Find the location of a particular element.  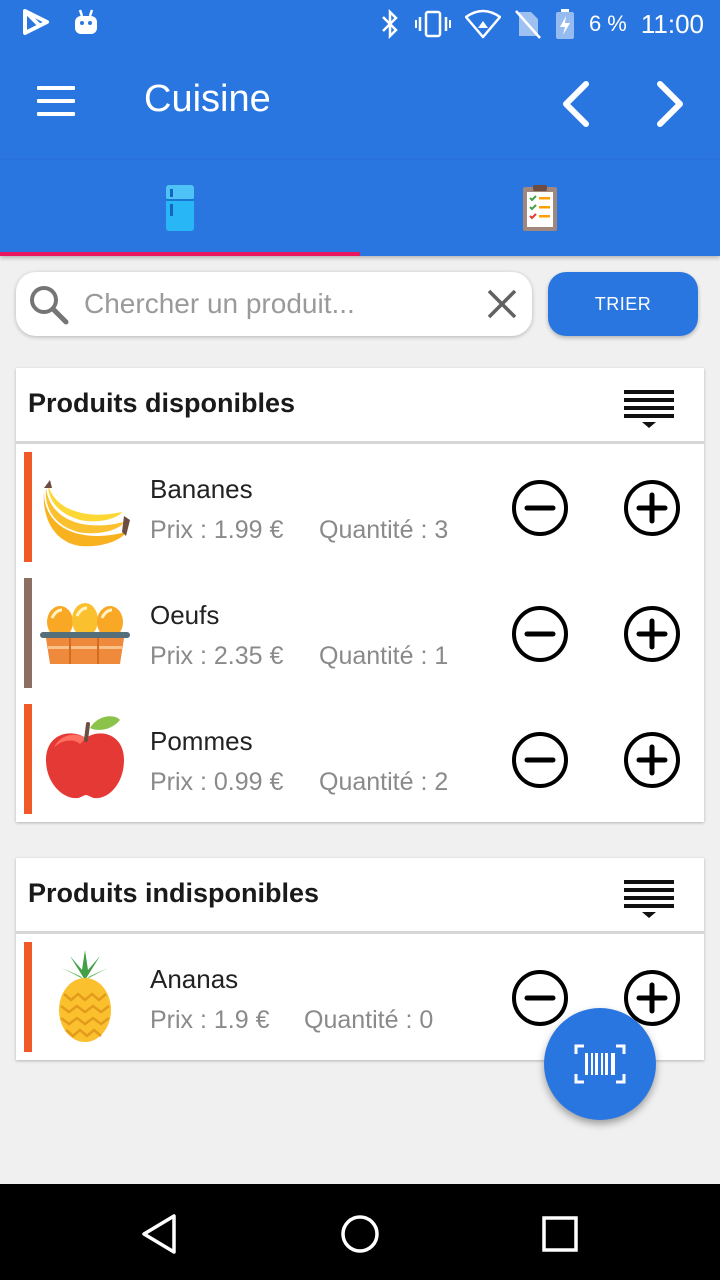

search-box is located at coordinates (274, 304).